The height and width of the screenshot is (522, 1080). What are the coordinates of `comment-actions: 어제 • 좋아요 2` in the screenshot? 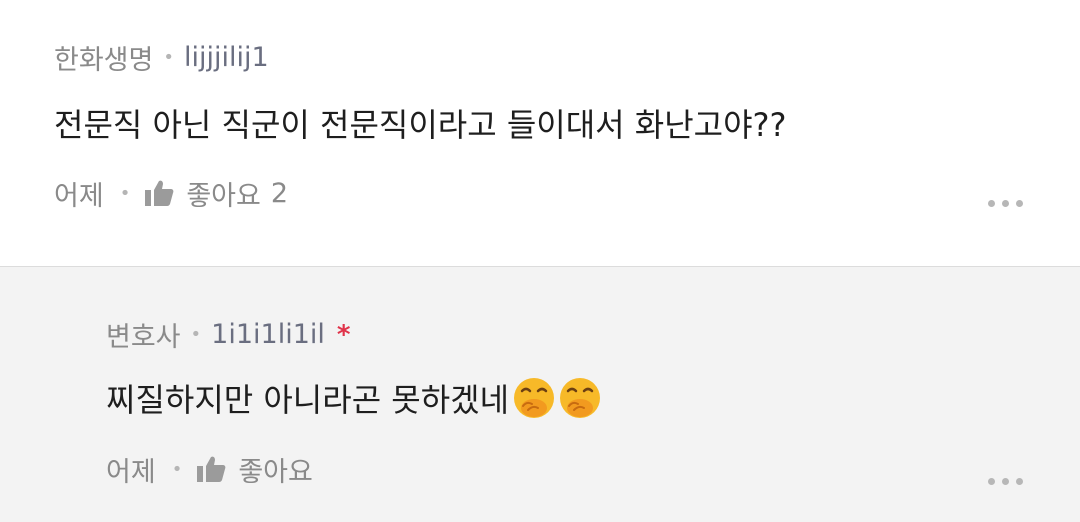 It's located at (171, 193).